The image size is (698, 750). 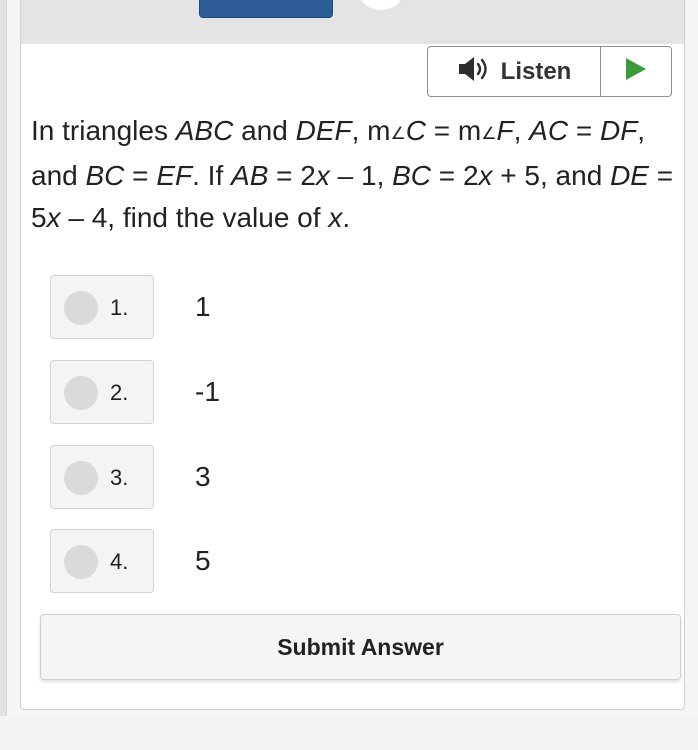 What do you see at coordinates (102, 561) in the screenshot?
I see `choice-4-button: 4.` at bounding box center [102, 561].